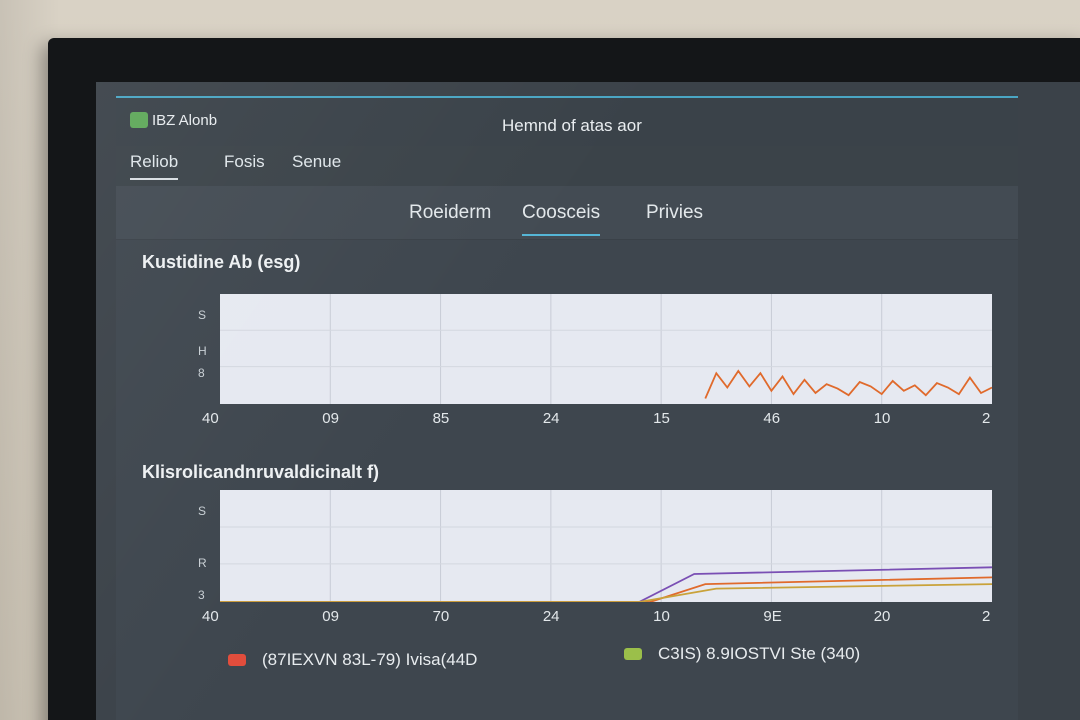 Image resolution: width=1080 pixels, height=720 pixels. What do you see at coordinates (572, 125) in the screenshot?
I see `window-title: Hemnd of atas aor` at bounding box center [572, 125].